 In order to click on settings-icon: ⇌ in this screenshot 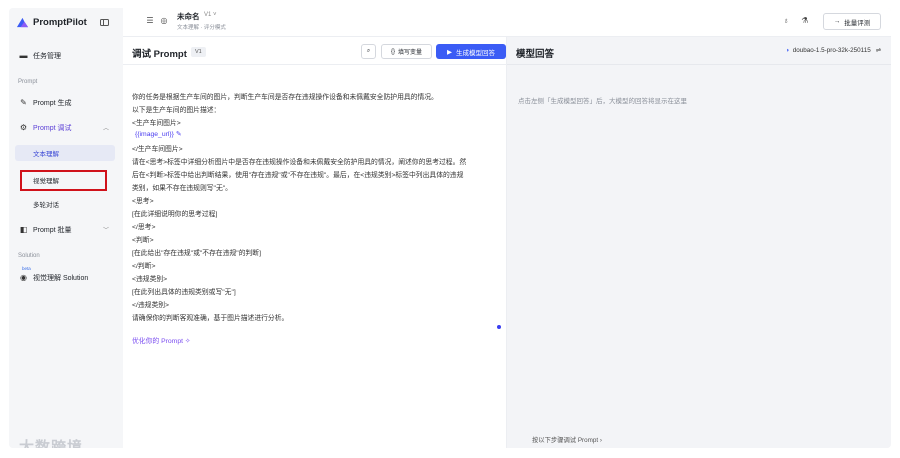, I will do `click(878, 50)`.